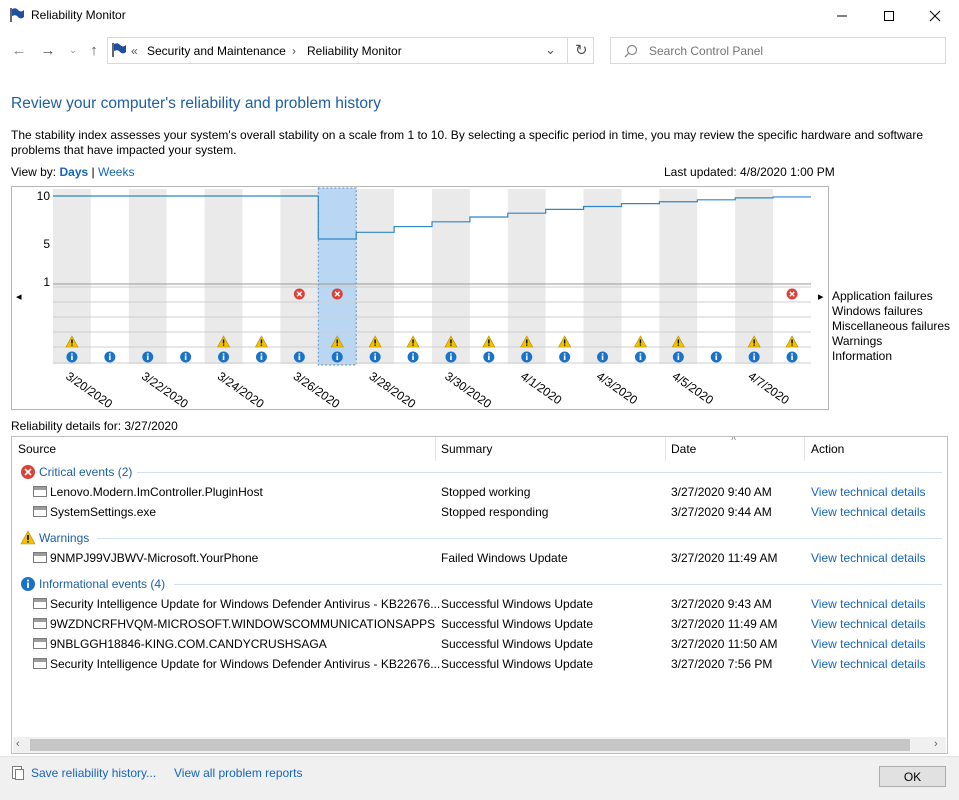 This screenshot has width=959, height=800. I want to click on refresh-icon: ↻, so click(581, 50).